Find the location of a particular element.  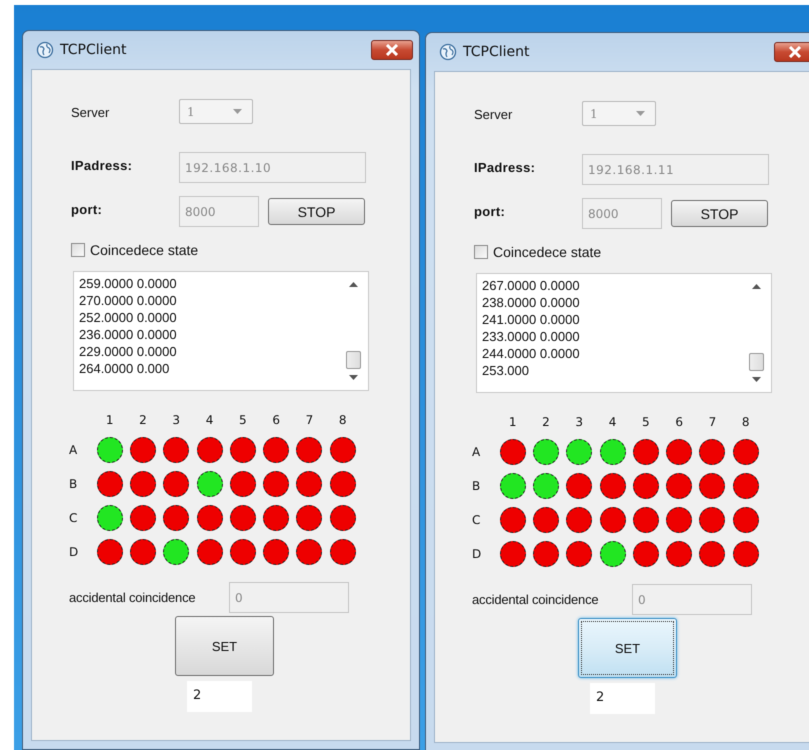

log-line: 236.0000 0.0000 is located at coordinates (128, 334).